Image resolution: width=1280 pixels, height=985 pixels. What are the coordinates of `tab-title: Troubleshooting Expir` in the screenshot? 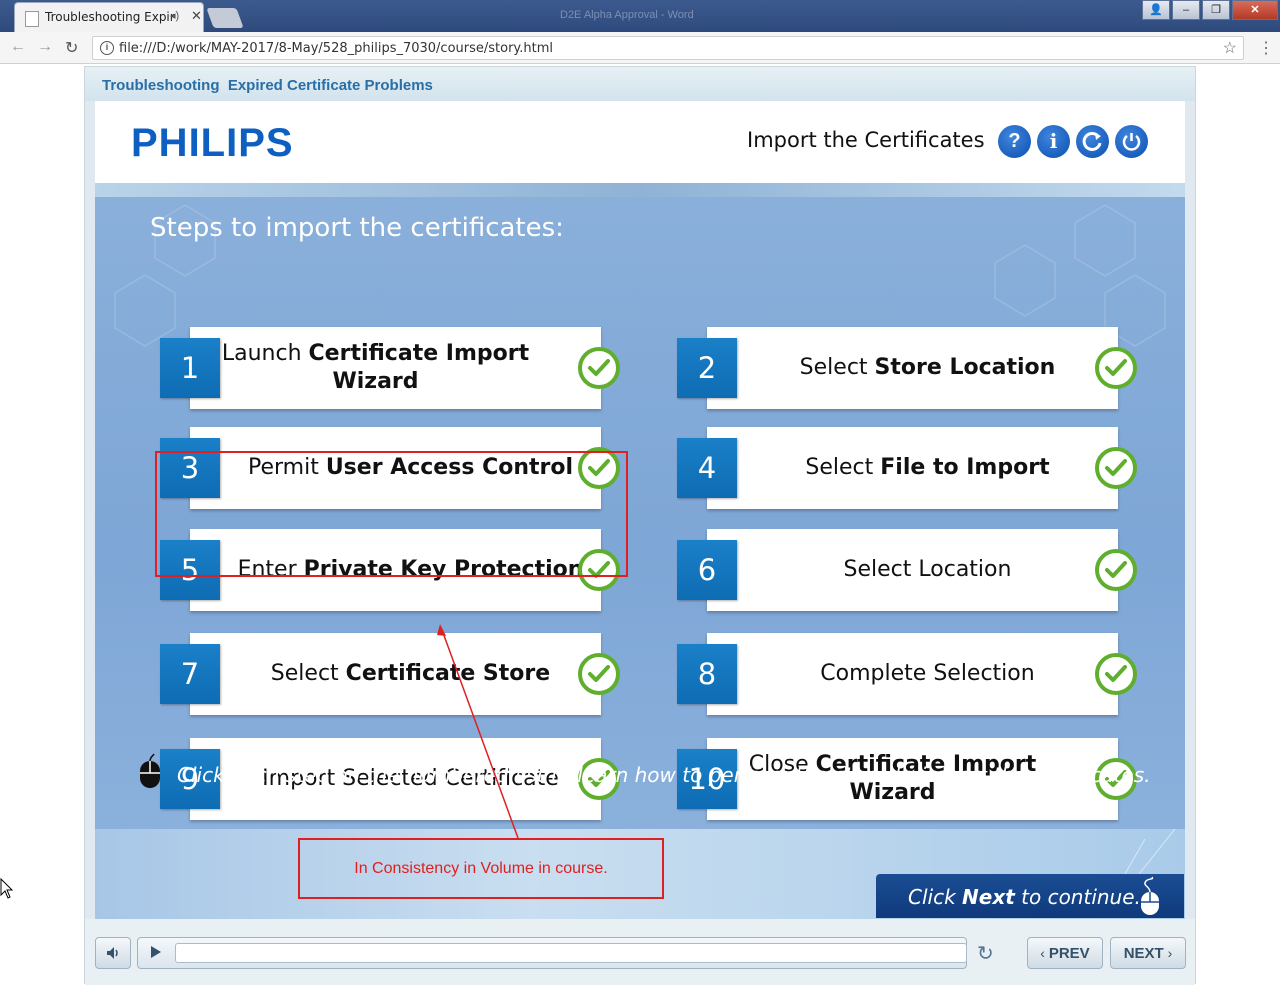 It's located at (110, 17).